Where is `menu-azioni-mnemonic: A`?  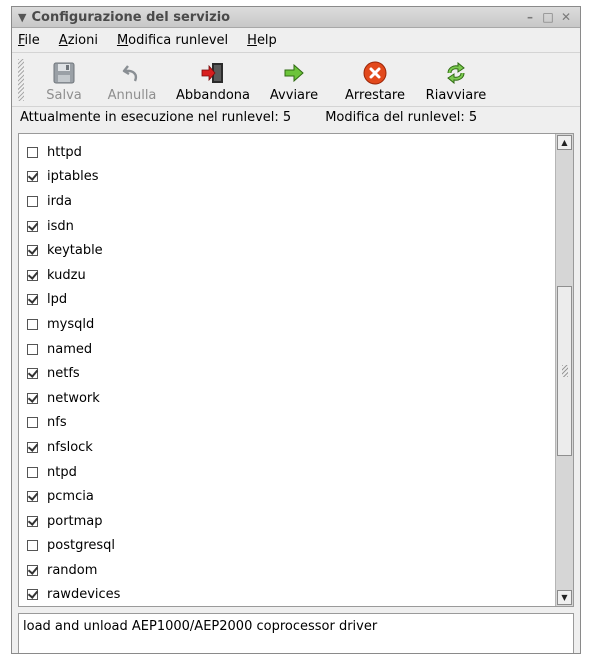 menu-azioni-mnemonic: A is located at coordinates (63, 40).